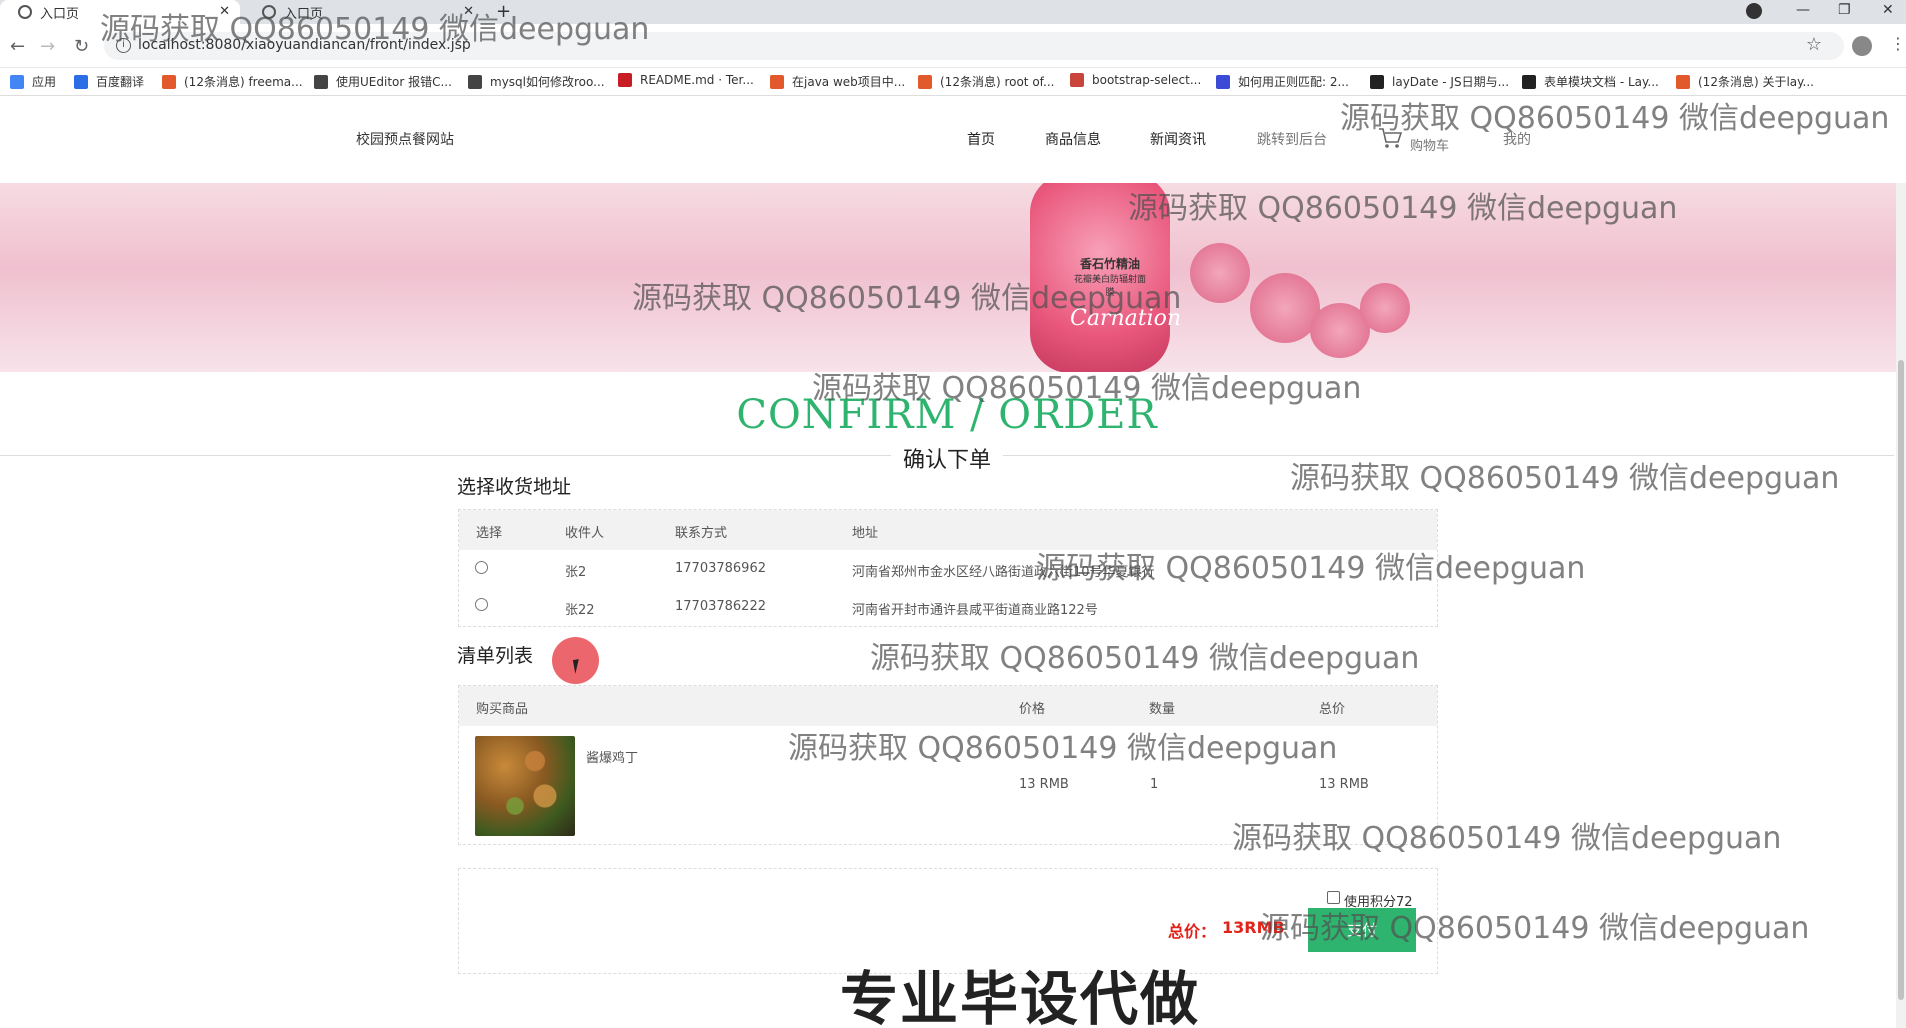 The image size is (1906, 1028). I want to click on col-product: 购买商品, so click(502, 709).